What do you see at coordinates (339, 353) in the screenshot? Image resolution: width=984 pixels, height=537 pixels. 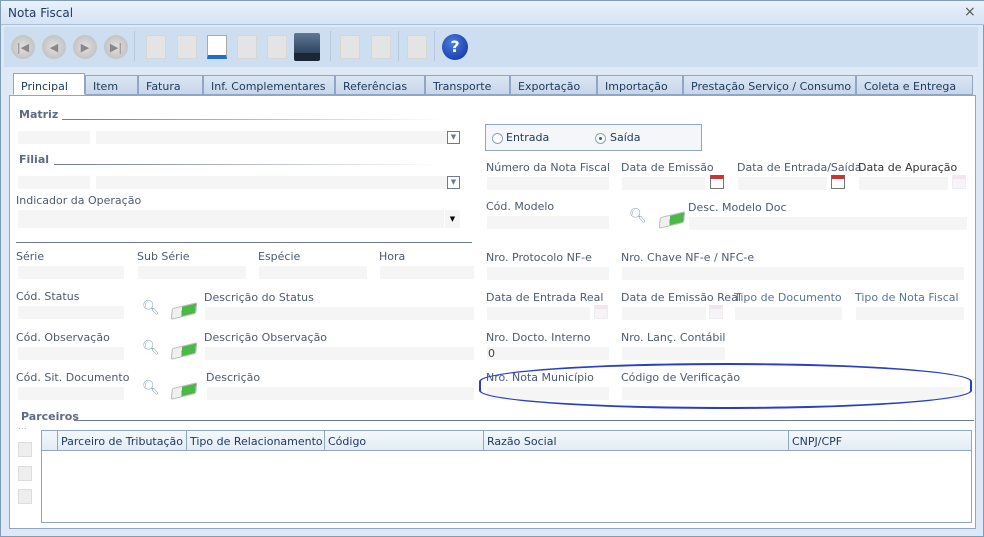 I see `desc-obs-input` at bounding box center [339, 353].